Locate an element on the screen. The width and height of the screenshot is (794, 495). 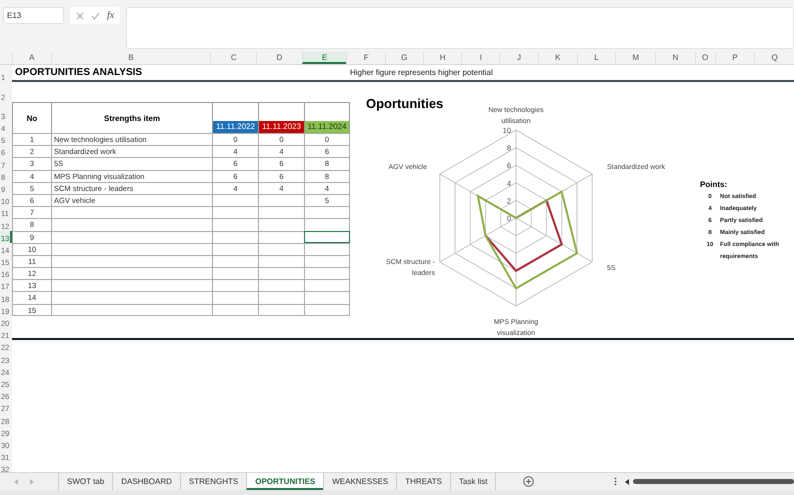
column-header: O is located at coordinates (704, 58).